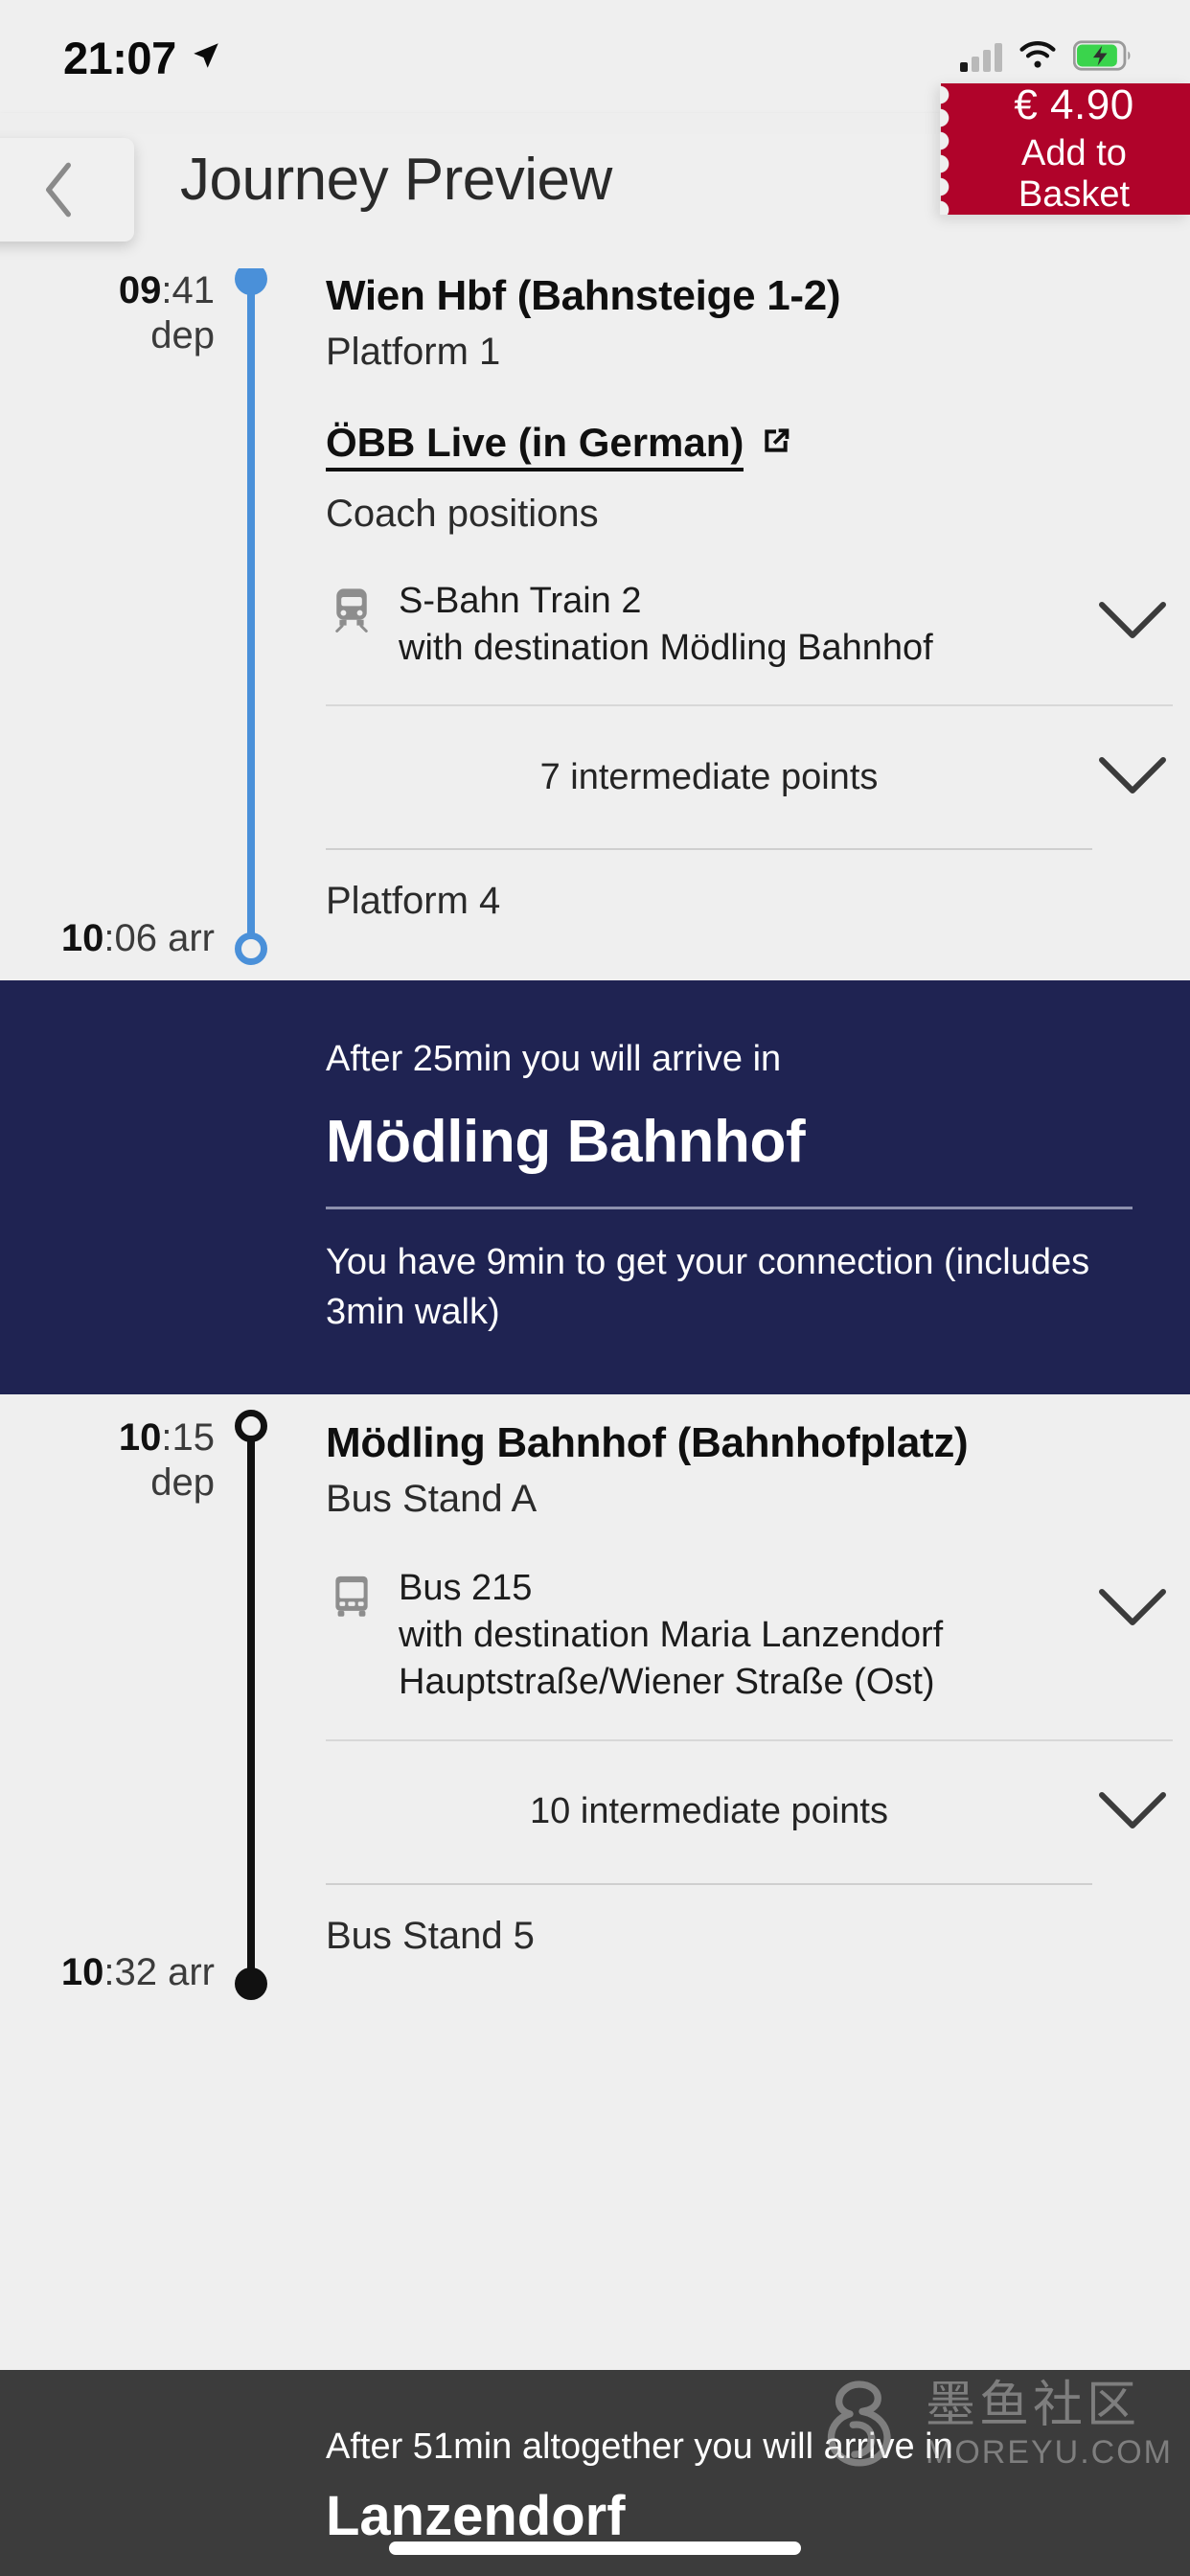 The width and height of the screenshot is (1190, 2576). I want to click on status-time: 21:07, so click(120, 57).